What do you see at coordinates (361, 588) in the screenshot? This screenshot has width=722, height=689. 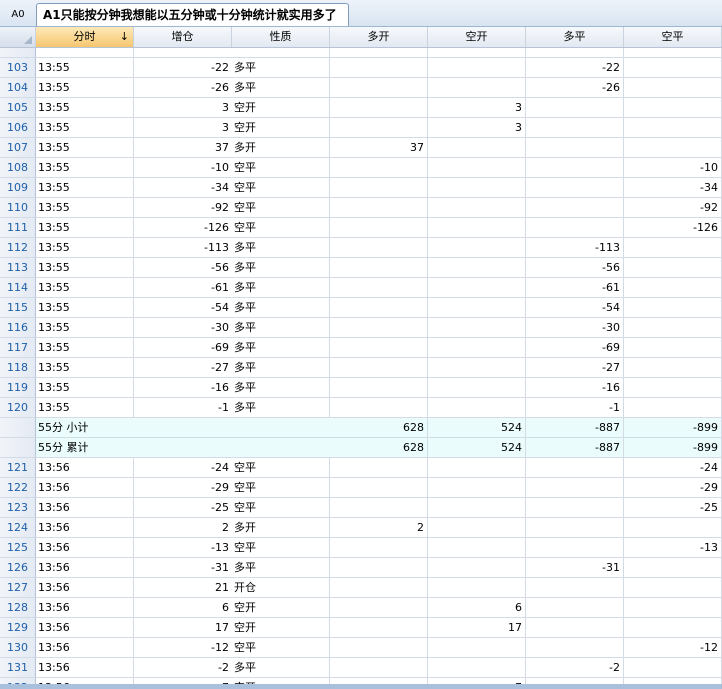 I see `table-row: 127 13:56 21 开仓` at bounding box center [361, 588].